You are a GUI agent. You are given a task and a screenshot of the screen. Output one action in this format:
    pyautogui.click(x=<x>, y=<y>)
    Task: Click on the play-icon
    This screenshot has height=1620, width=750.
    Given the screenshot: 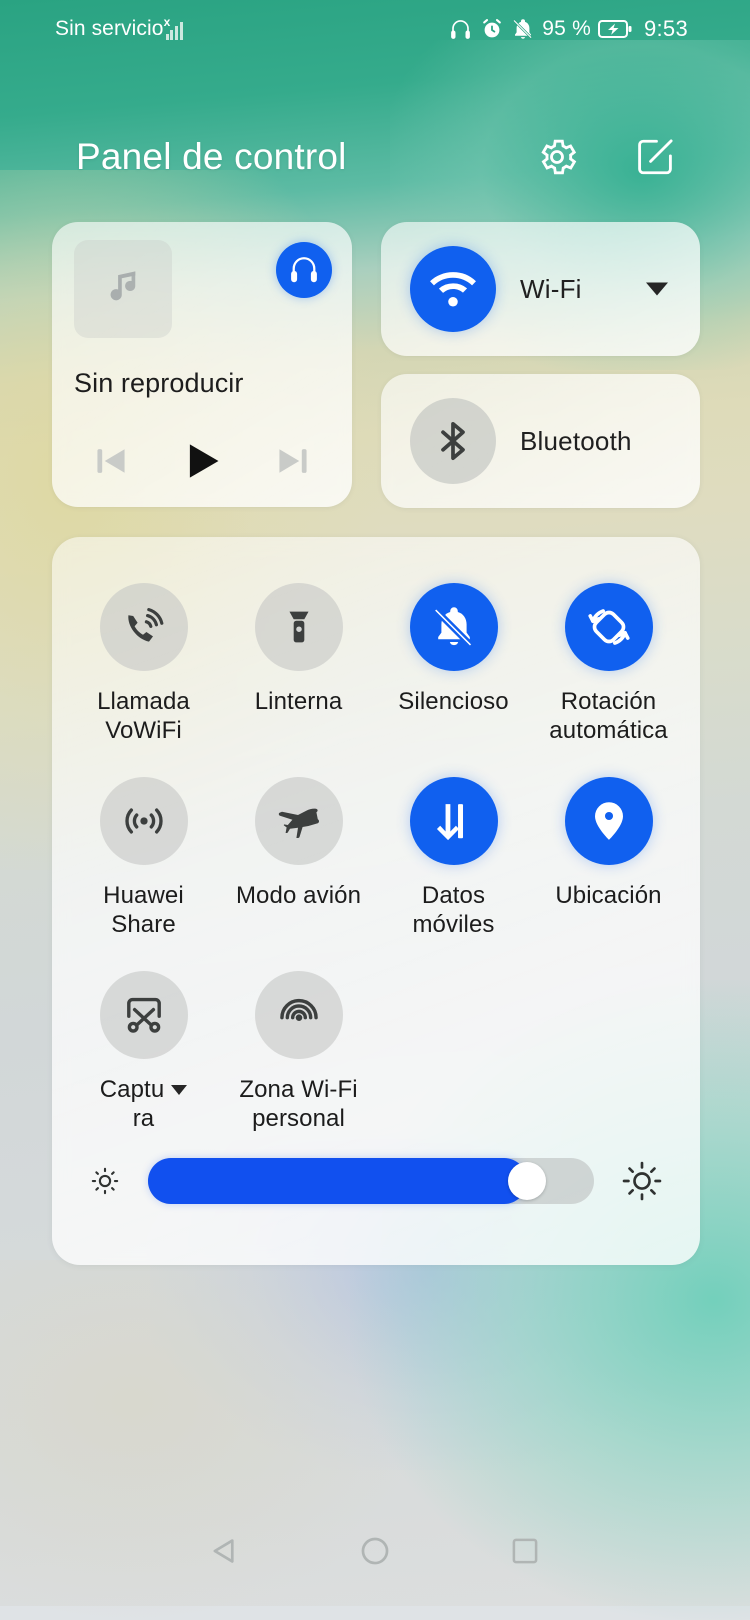 What is the action you would take?
    pyautogui.click(x=202, y=461)
    